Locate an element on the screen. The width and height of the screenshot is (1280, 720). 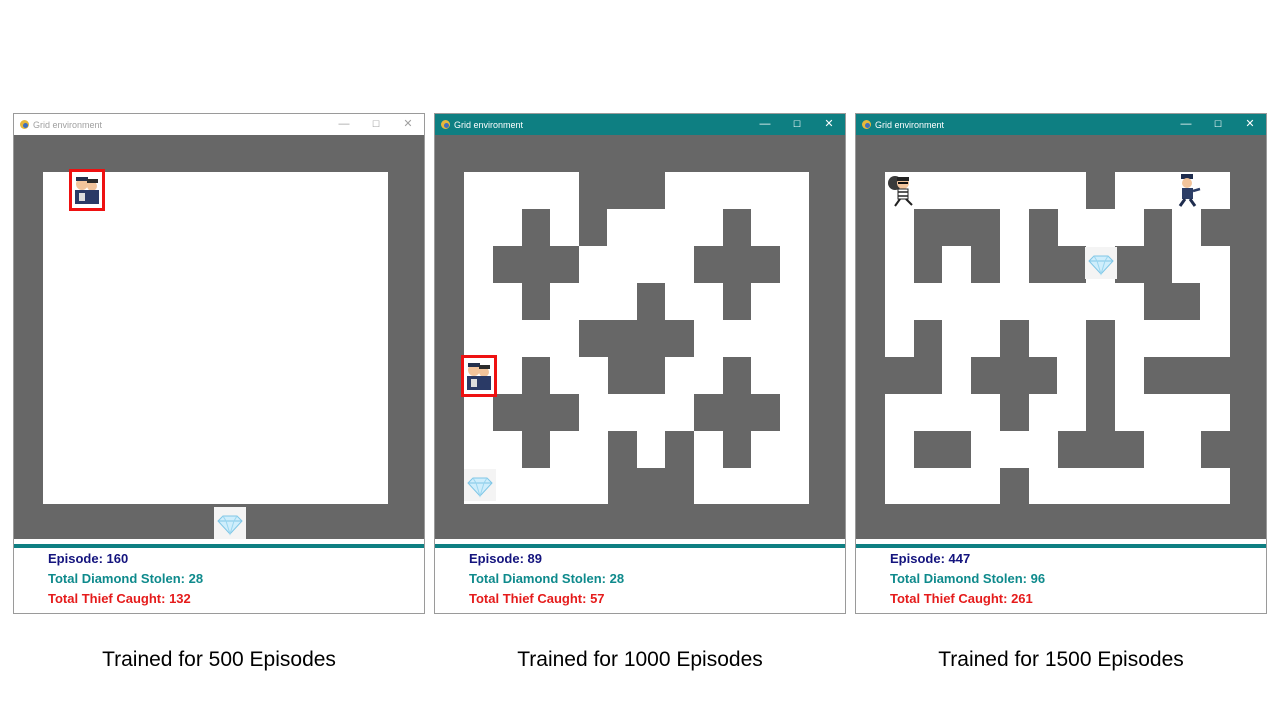
thief-caught: Total Thief Caught: 132 is located at coordinates (119, 598).